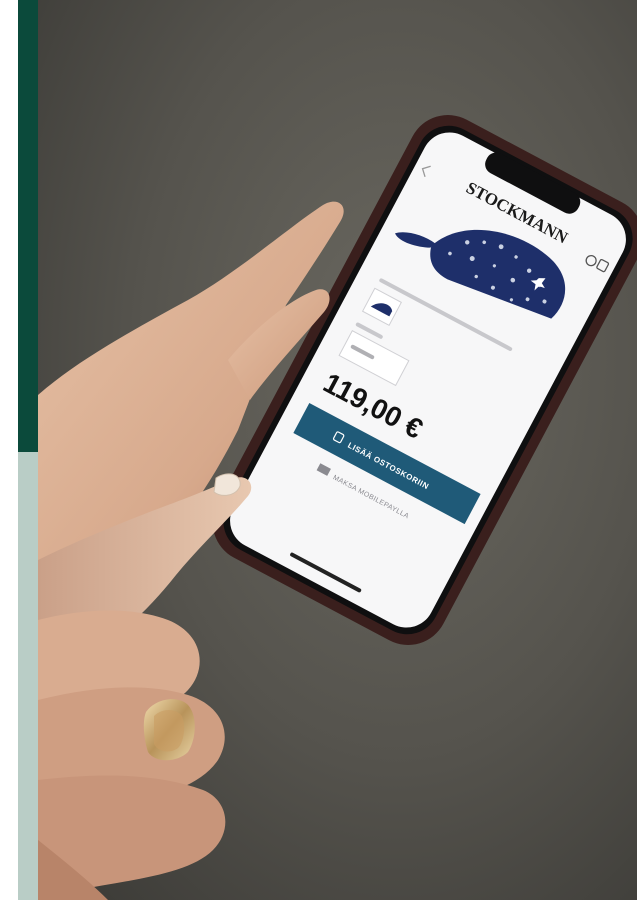 The image size is (637, 900). Describe the element at coordinates (28, 226) in the screenshot. I see `accent-band-dark` at that location.